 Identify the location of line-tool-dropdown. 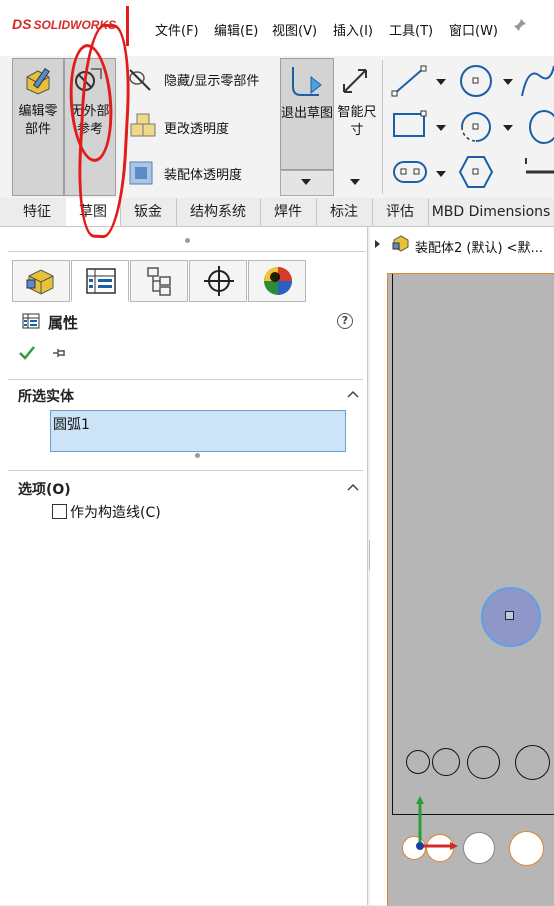
(441, 83).